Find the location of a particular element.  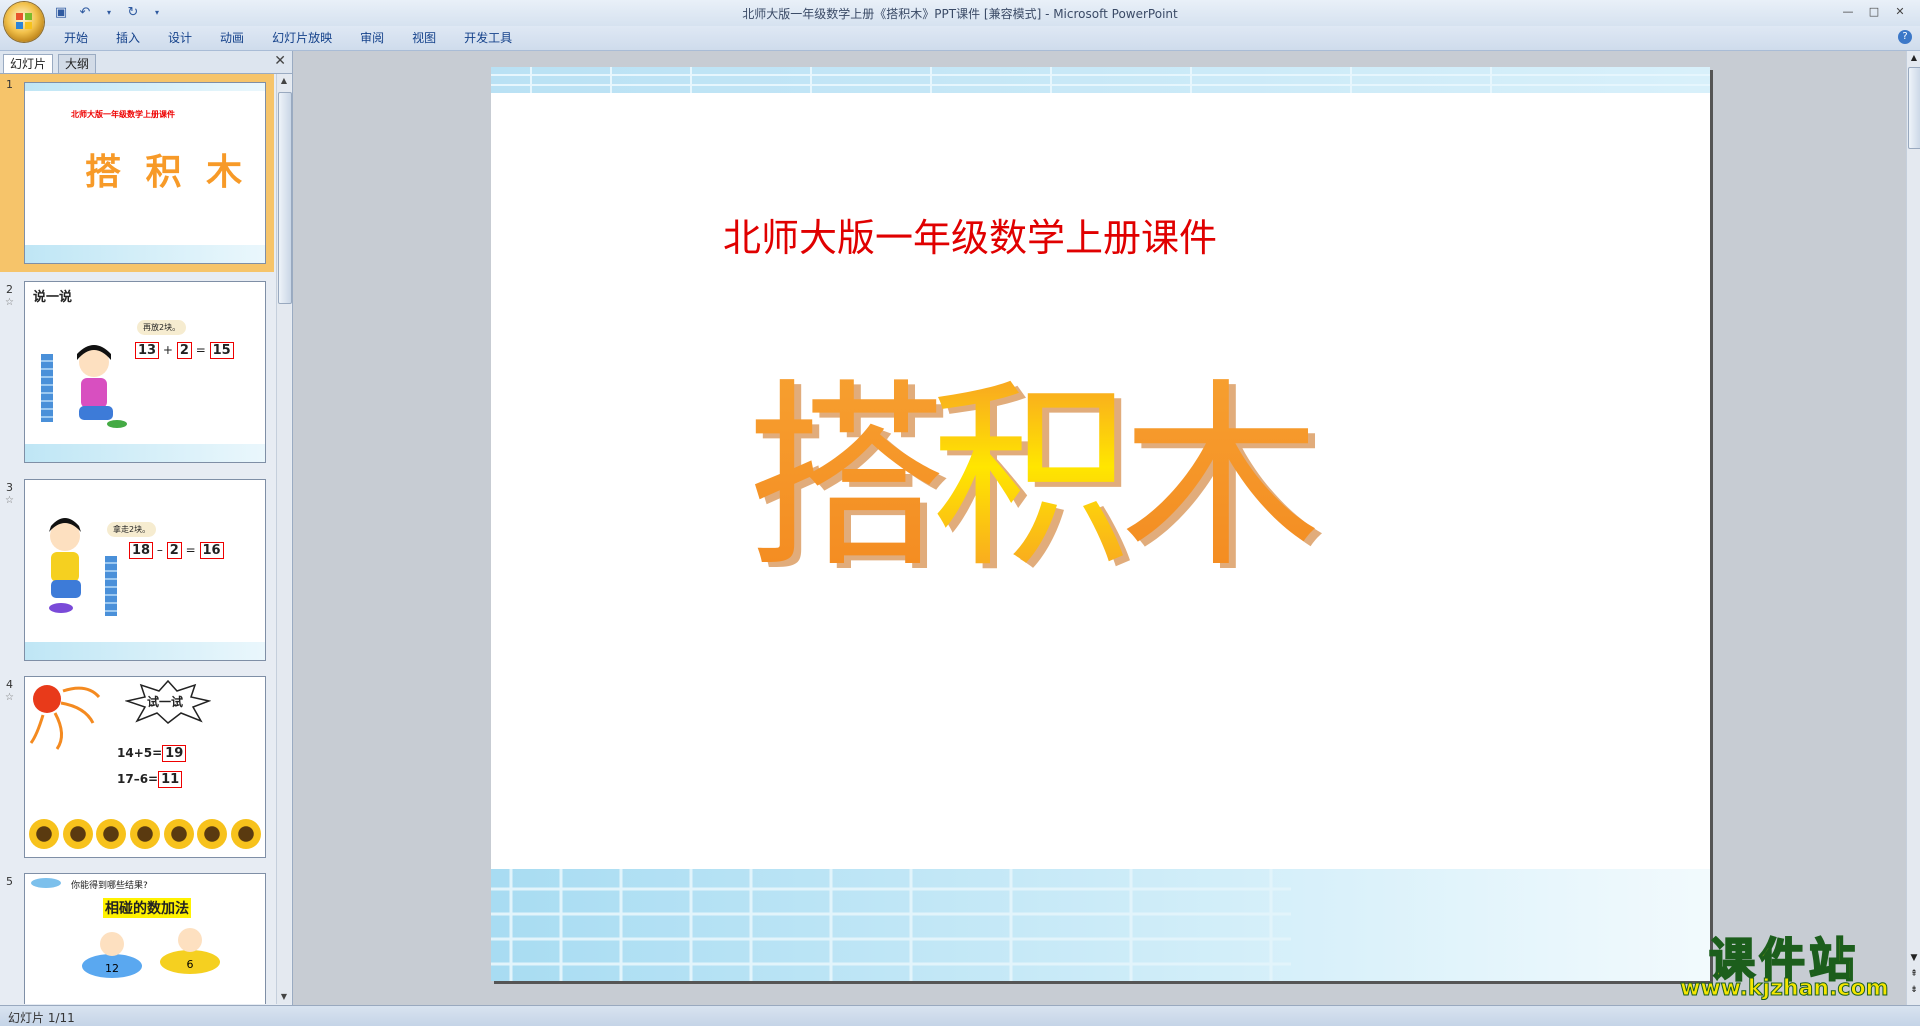

ribbon-tabs-bar: 开始 插入 设计 动画 幻灯片放映 审阅 视图 开发工具 ? is located at coordinates (960, 38).